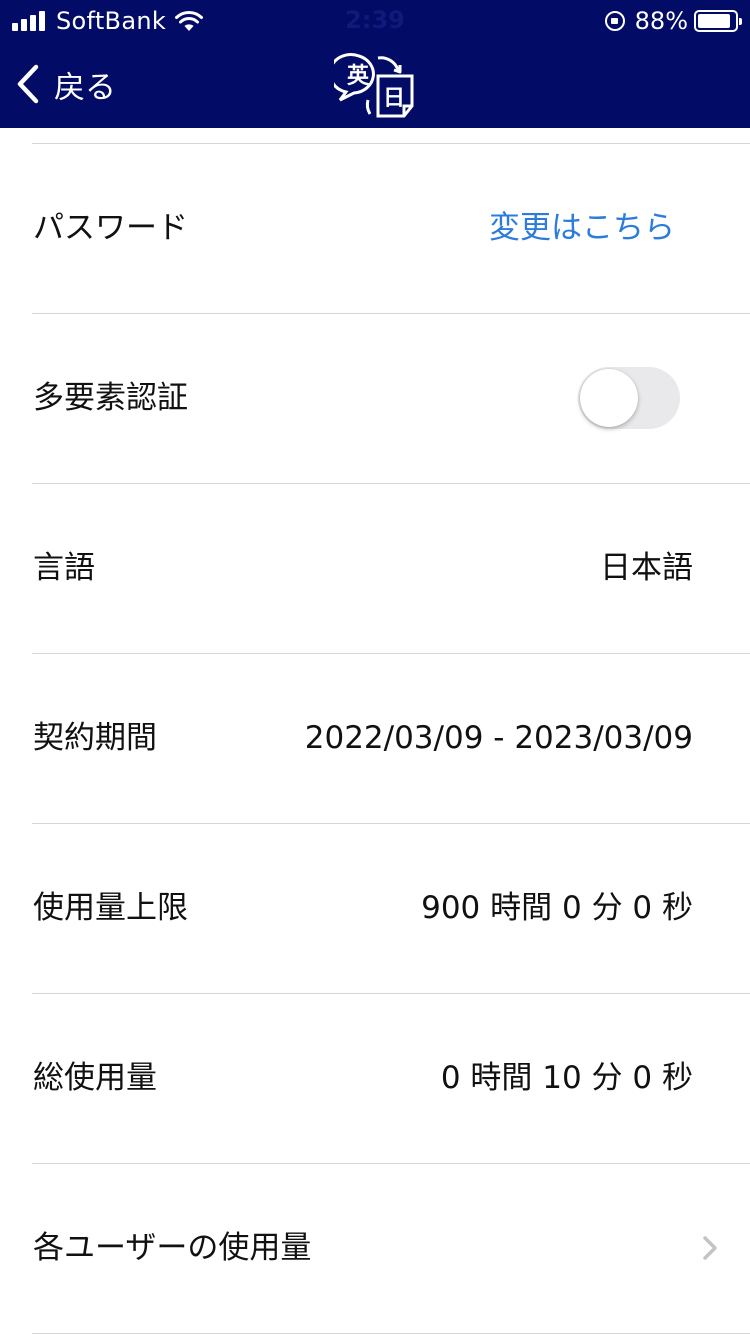  I want to click on total-usage-row: 総使用量 0 時間 10 分 0 秒, so click(375, 1078).